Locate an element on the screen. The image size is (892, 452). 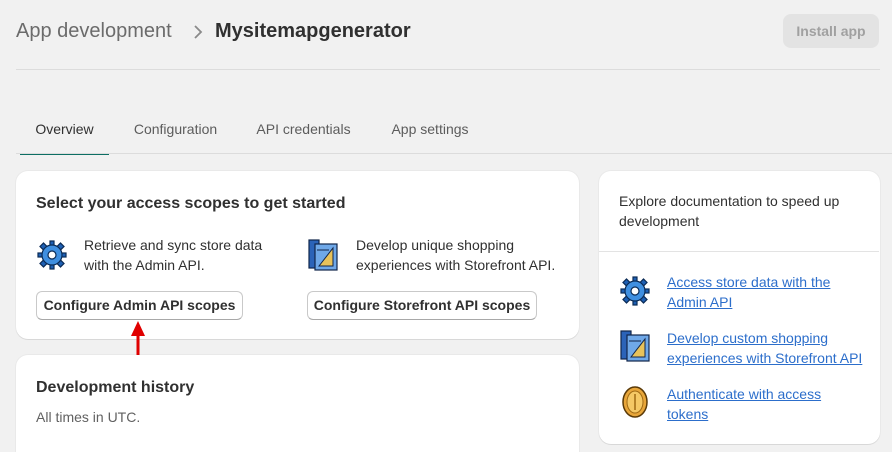
breadcrumb-app-development: App development is located at coordinates (94, 31).